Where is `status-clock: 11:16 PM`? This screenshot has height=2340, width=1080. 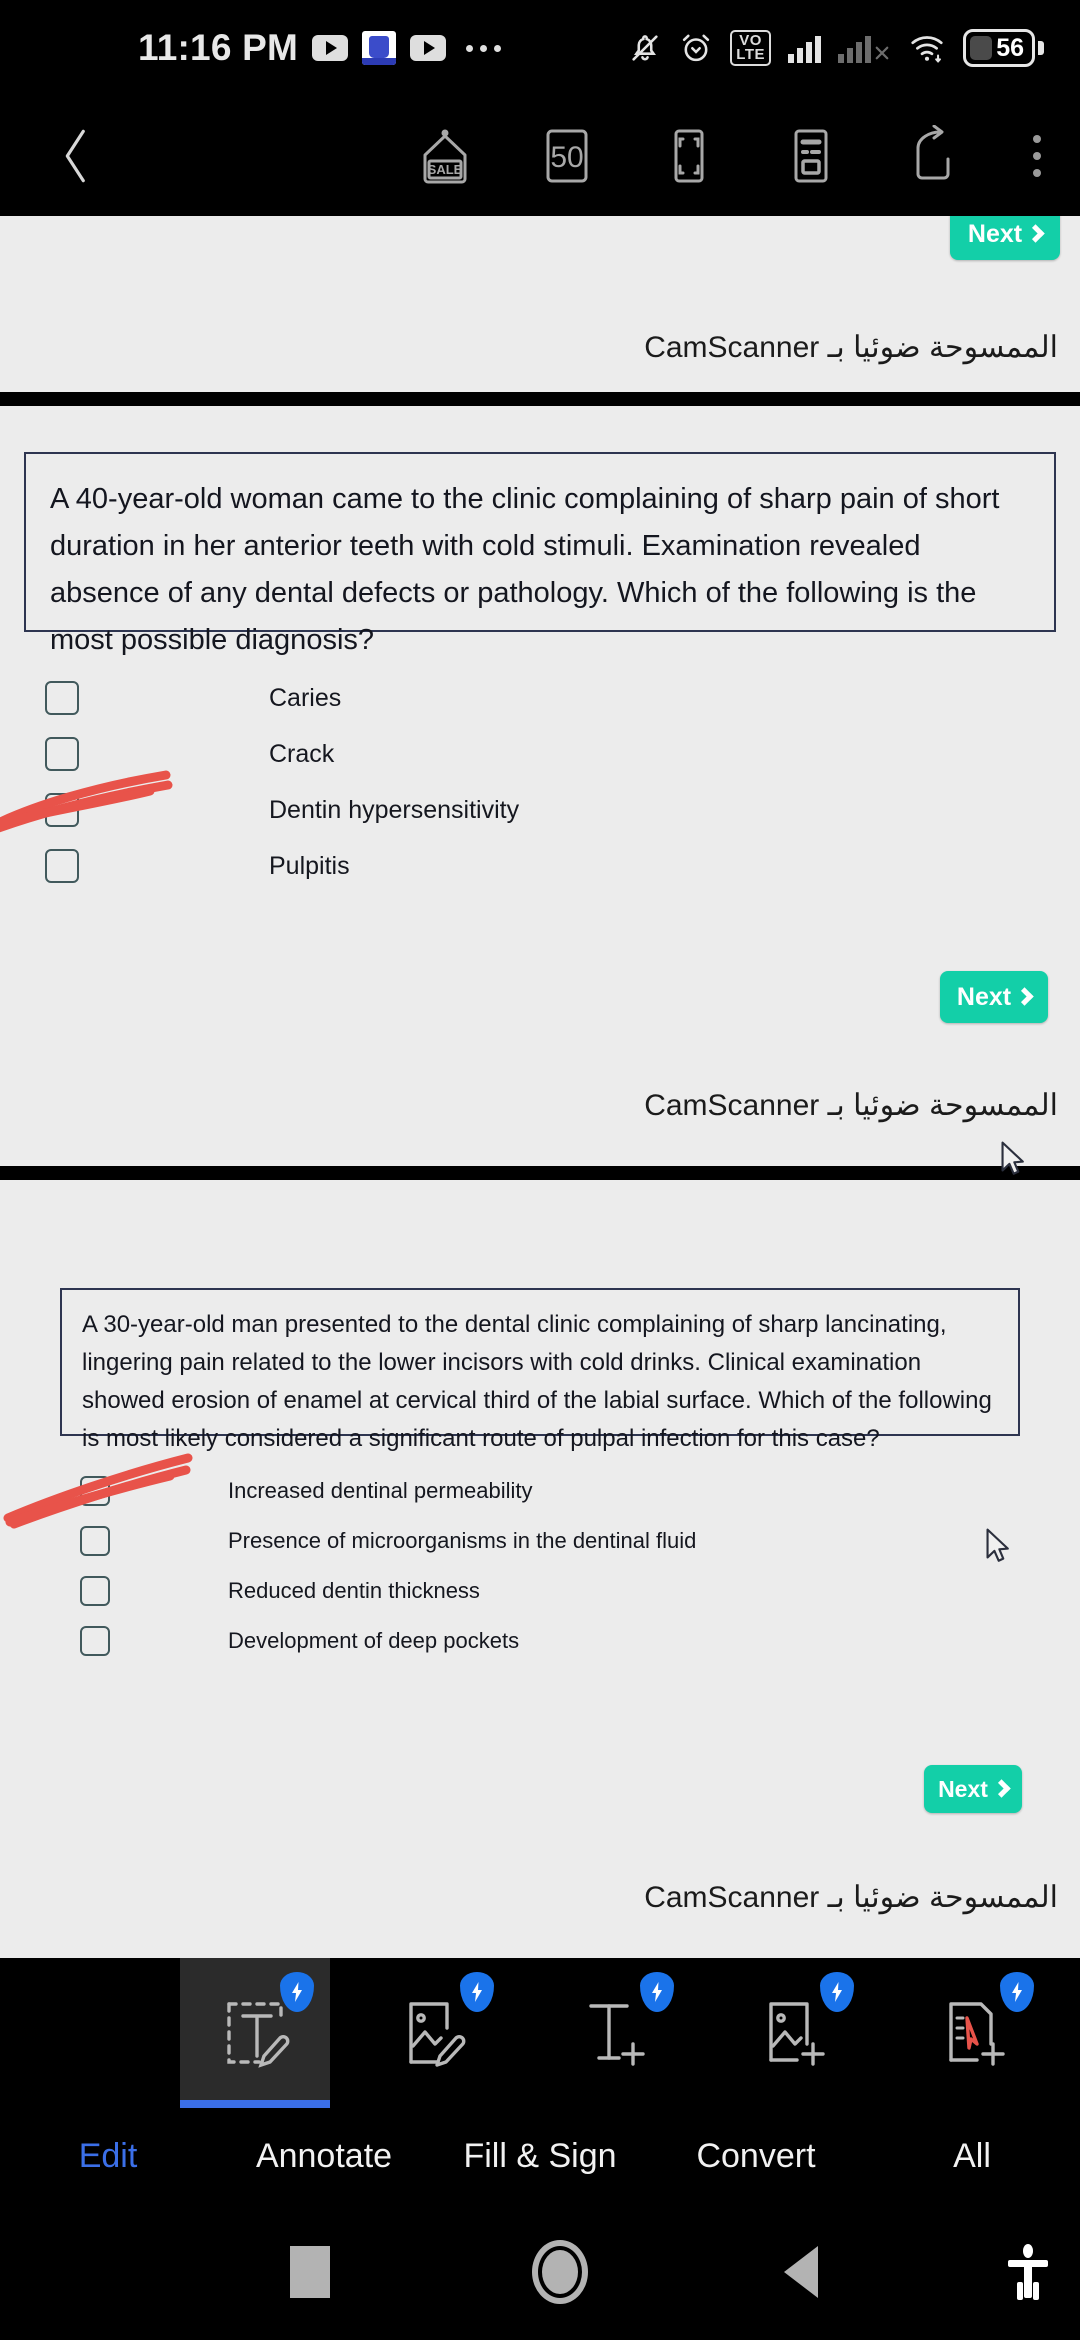 status-clock: 11:16 PM is located at coordinates (218, 47).